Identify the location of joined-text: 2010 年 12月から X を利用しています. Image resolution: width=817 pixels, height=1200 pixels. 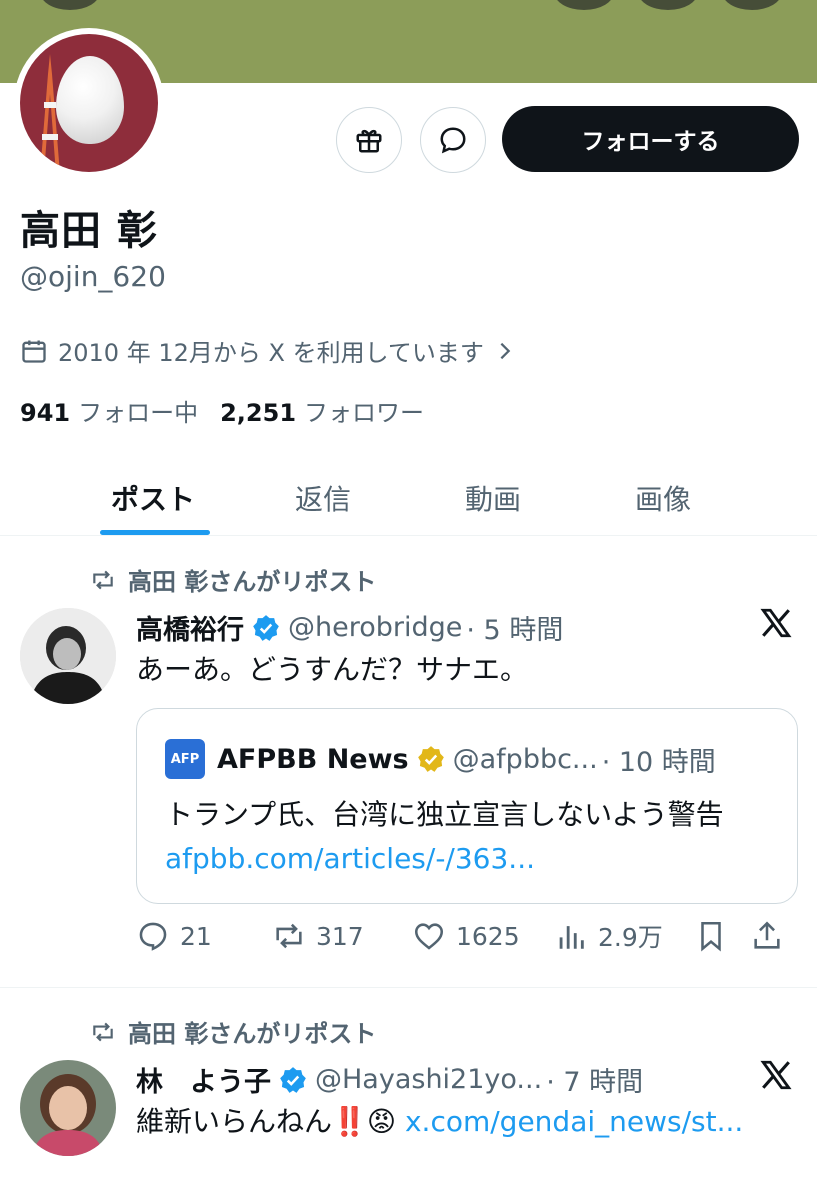
(271, 353).